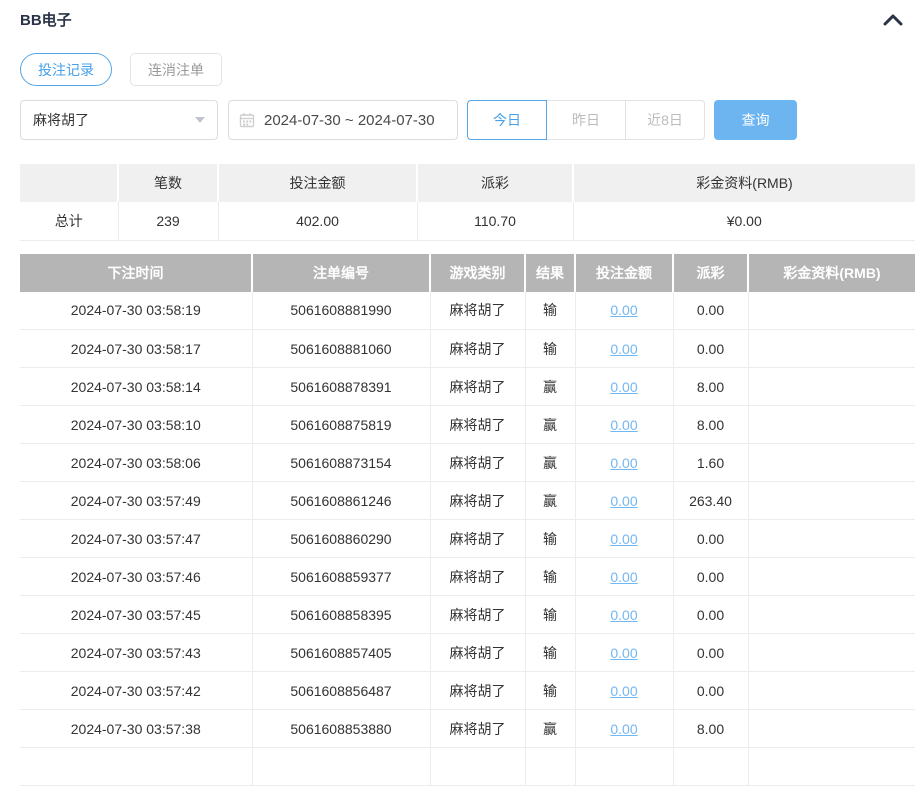 The image size is (917, 786). Describe the element at coordinates (61, 120) in the screenshot. I see `game-select-value: 麻将胡了` at that location.